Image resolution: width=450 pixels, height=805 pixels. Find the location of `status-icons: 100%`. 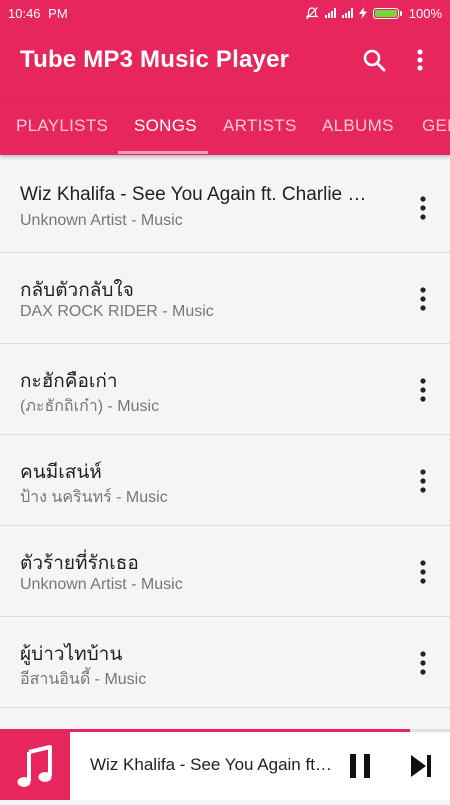

status-icons: 100% is located at coordinates (373, 13).